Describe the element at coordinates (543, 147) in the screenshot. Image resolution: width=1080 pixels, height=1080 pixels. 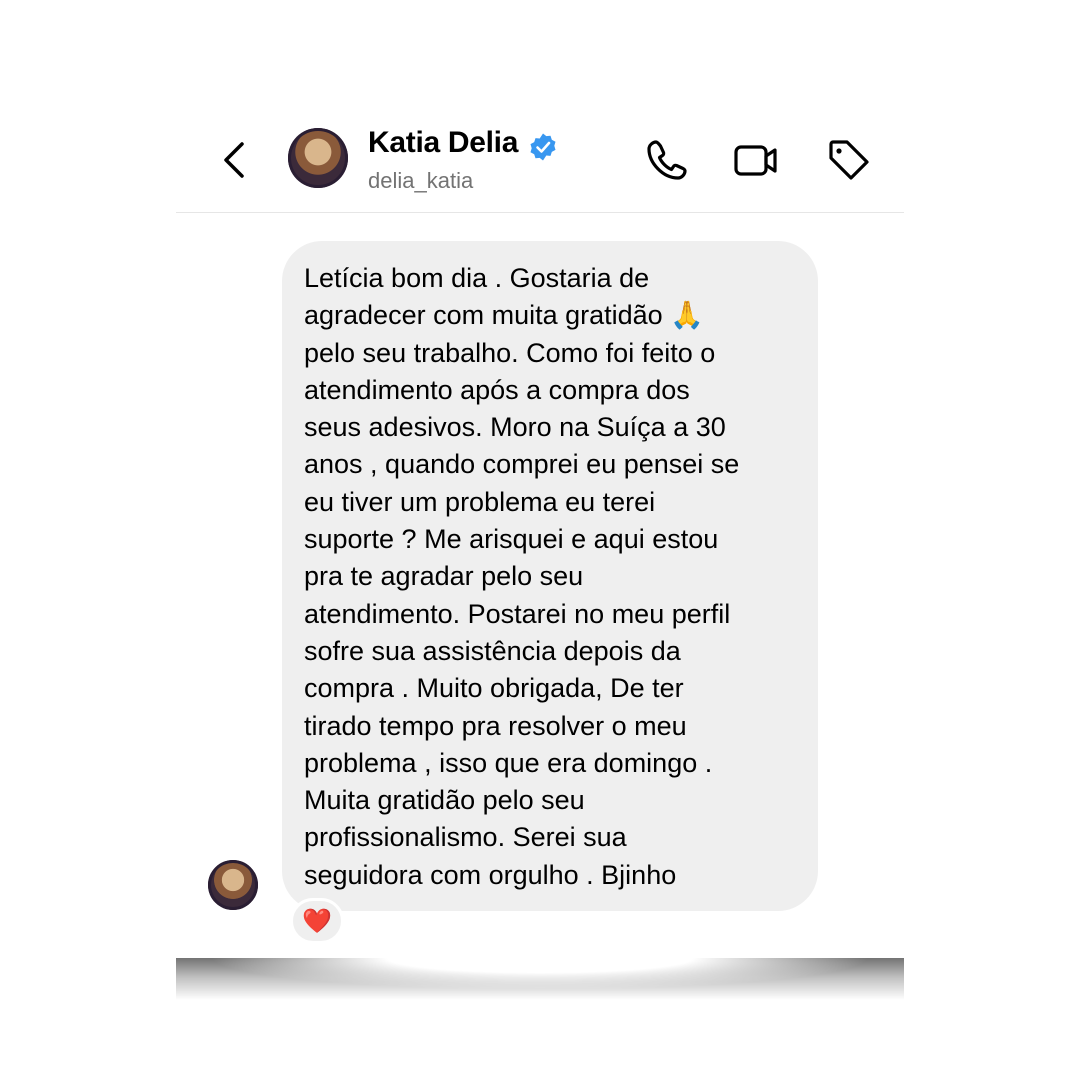
I see `verified-badge-icon` at that location.